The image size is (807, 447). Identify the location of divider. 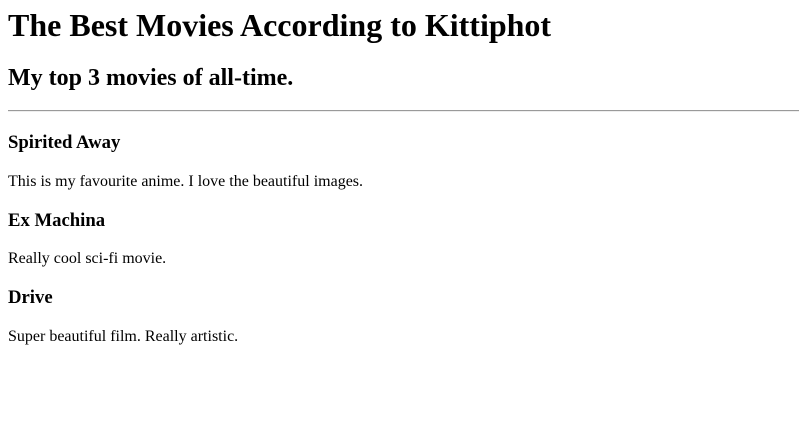
(403, 111).